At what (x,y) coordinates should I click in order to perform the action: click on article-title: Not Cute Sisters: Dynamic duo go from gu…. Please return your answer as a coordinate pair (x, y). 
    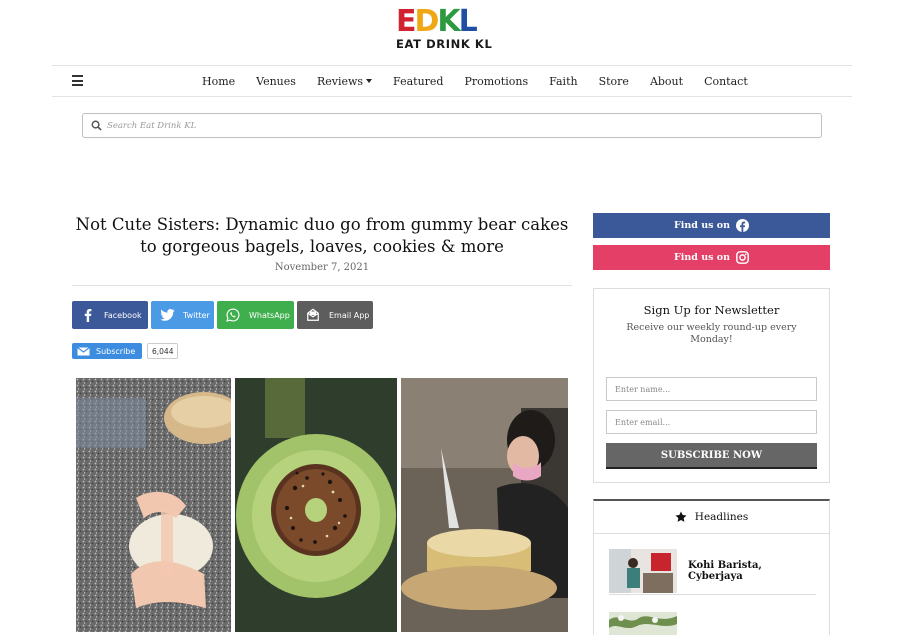
    Looking at the image, I should click on (322, 235).